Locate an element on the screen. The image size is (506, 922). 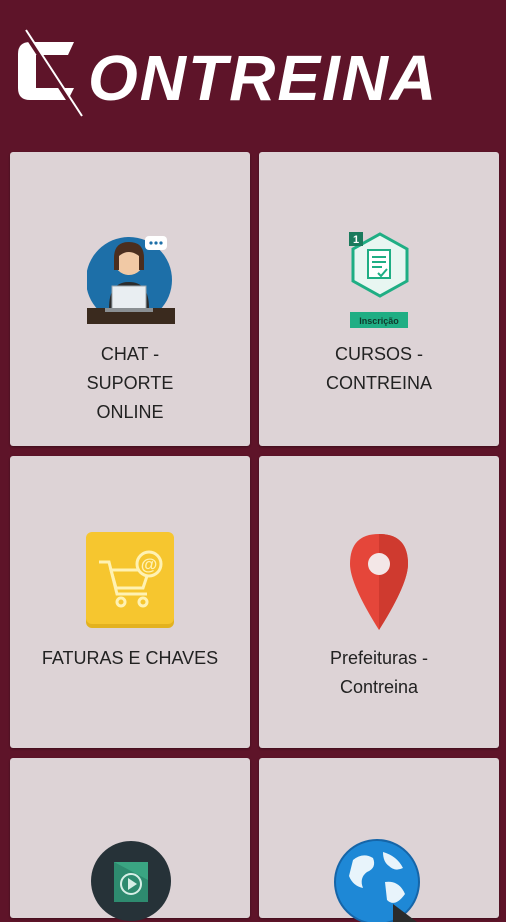
menu-card-video is located at coordinates (130, 839).